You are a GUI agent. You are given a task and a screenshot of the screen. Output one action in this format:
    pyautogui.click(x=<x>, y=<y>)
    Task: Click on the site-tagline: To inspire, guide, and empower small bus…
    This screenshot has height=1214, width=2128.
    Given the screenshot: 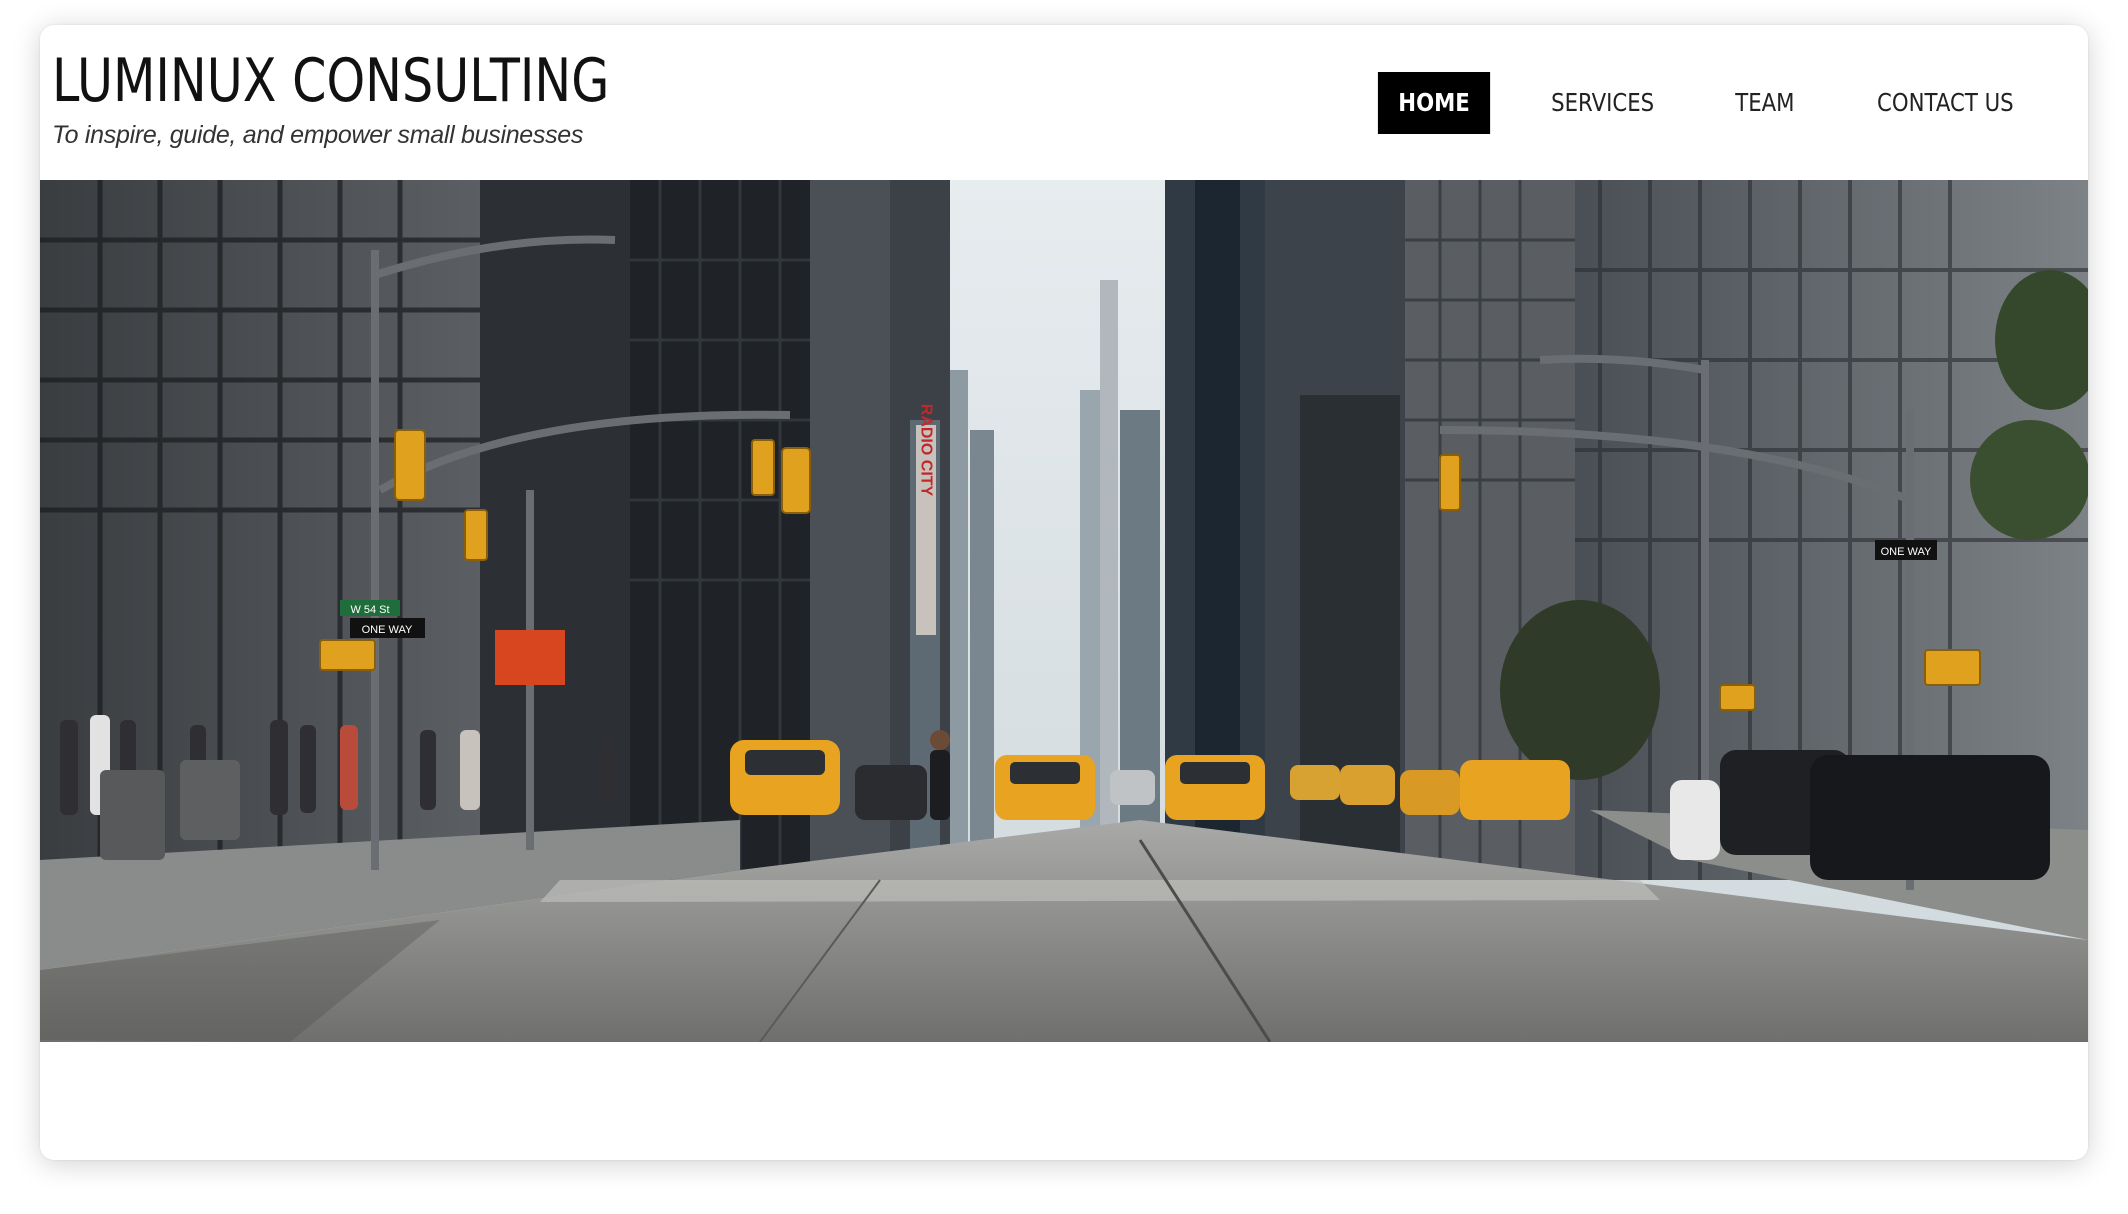 What is the action you would take?
    pyautogui.click(x=318, y=135)
    